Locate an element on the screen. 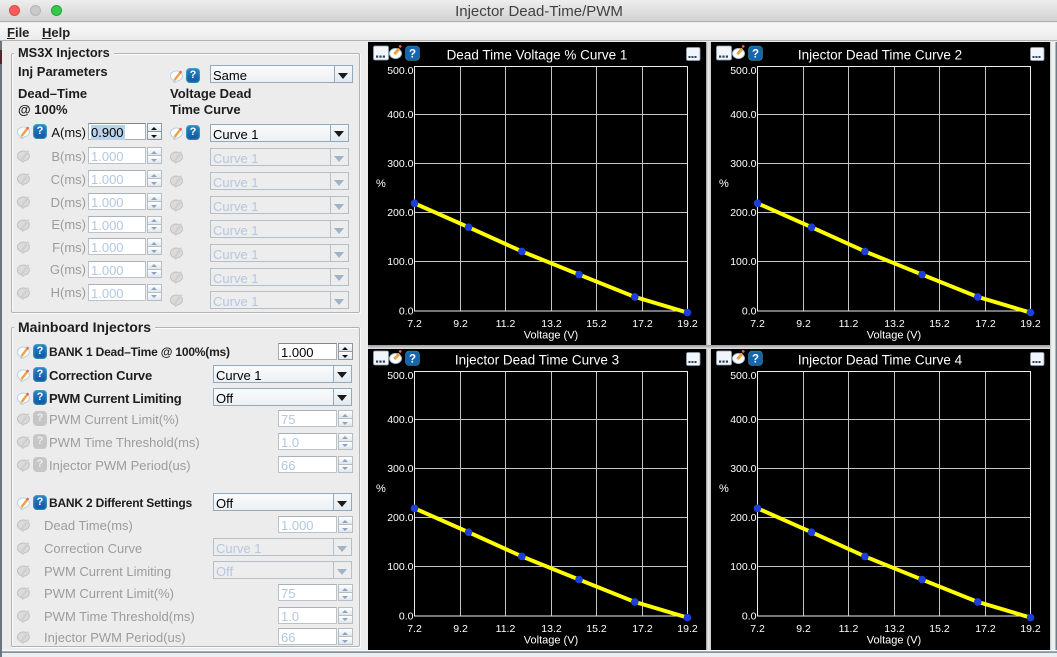 This screenshot has height=657, width=1057. svg-text: Dead Time Voltage % Curve 1 is located at coordinates (537, 55).